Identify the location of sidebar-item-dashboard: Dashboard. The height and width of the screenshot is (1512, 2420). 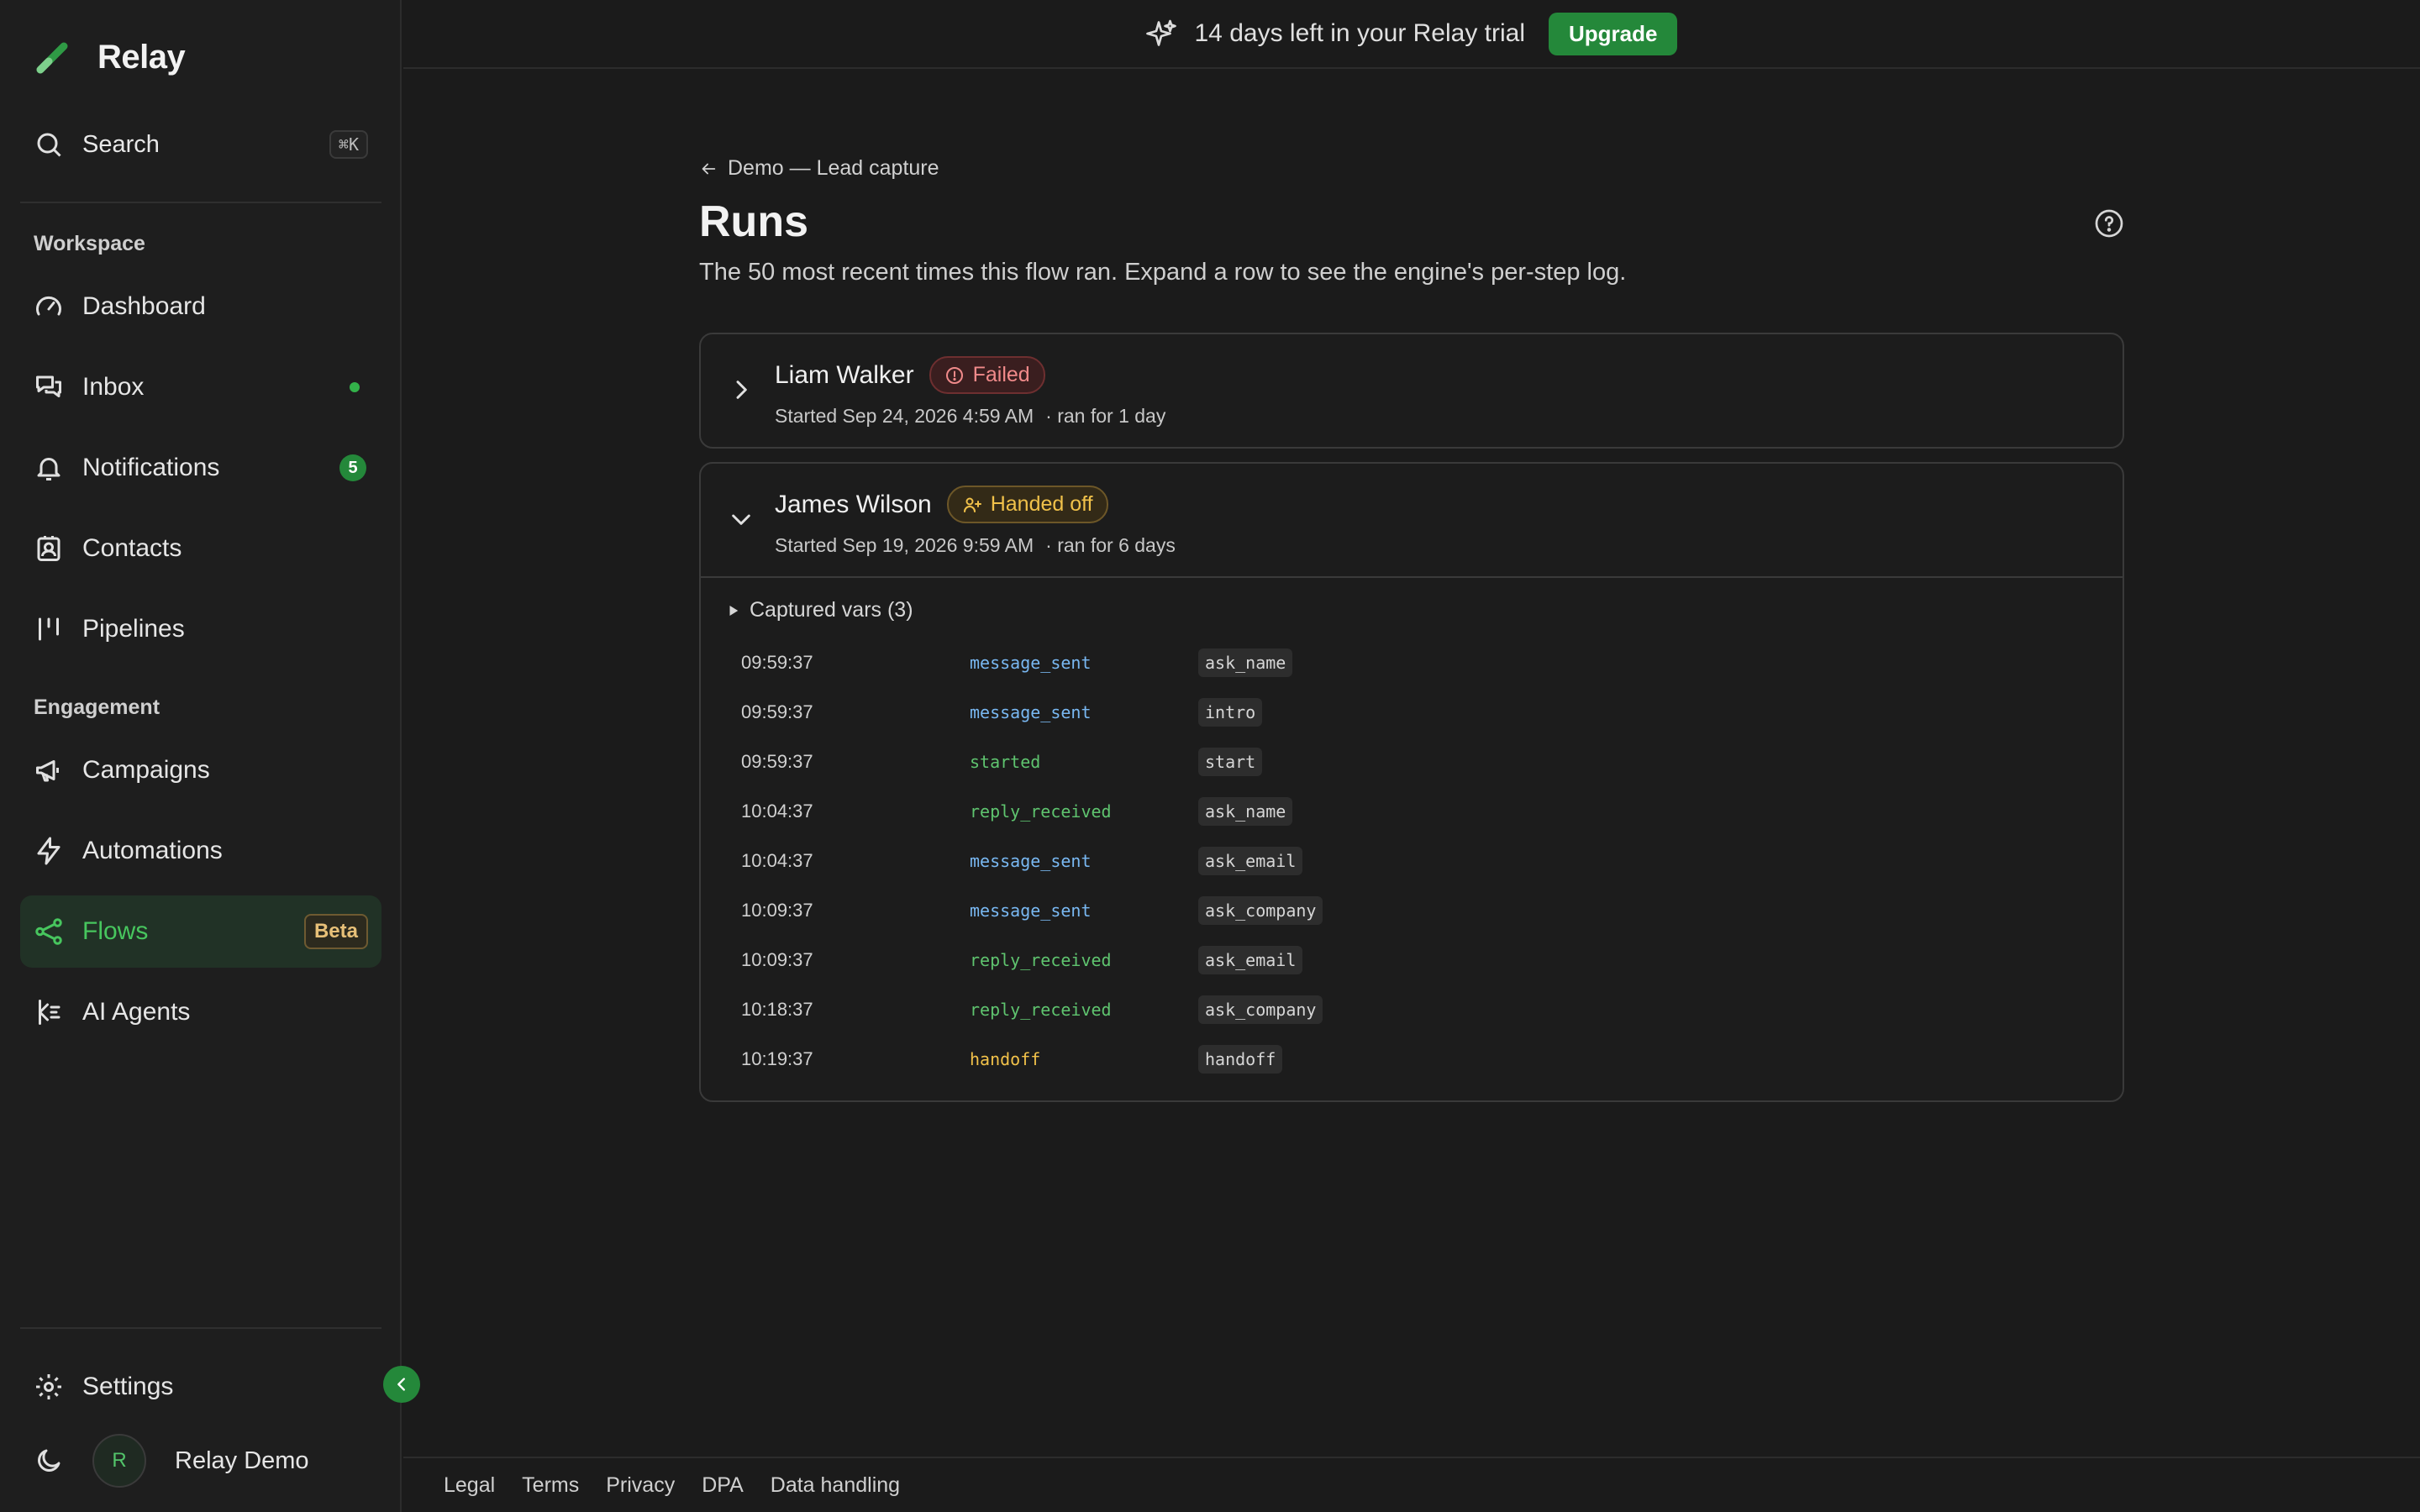
(200, 306).